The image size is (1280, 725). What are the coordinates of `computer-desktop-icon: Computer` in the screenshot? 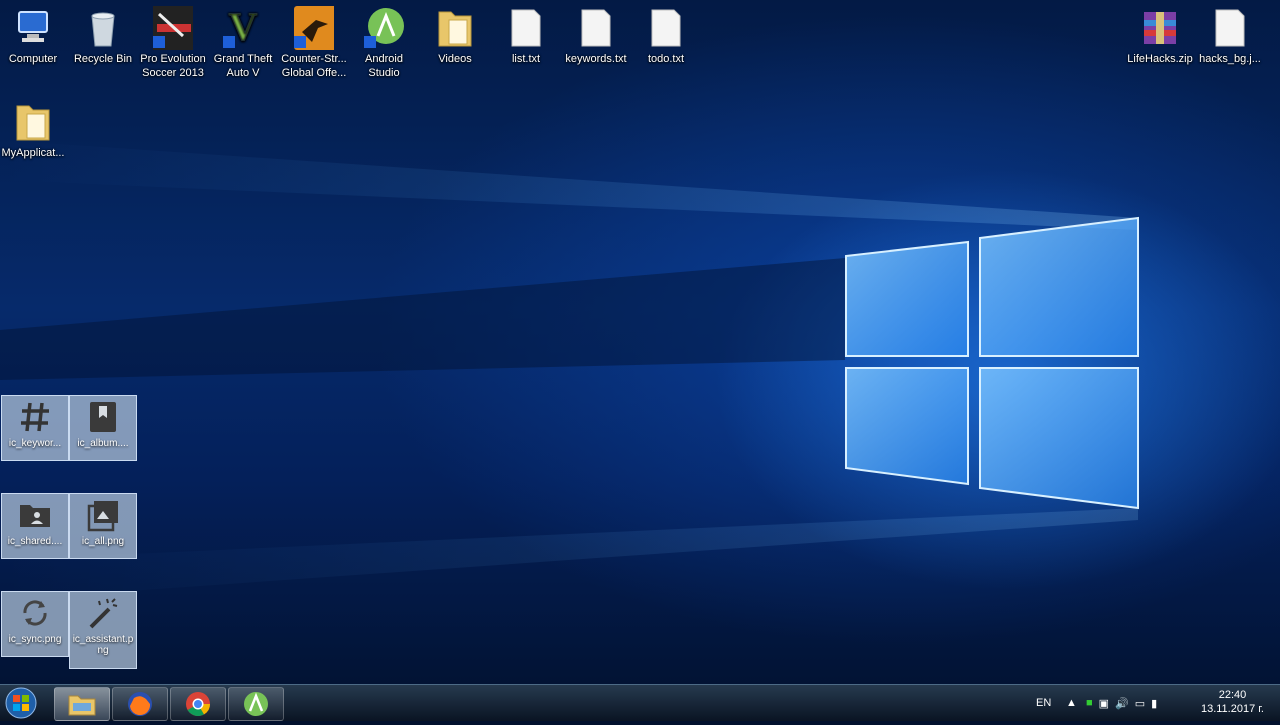 It's located at (34, 36).